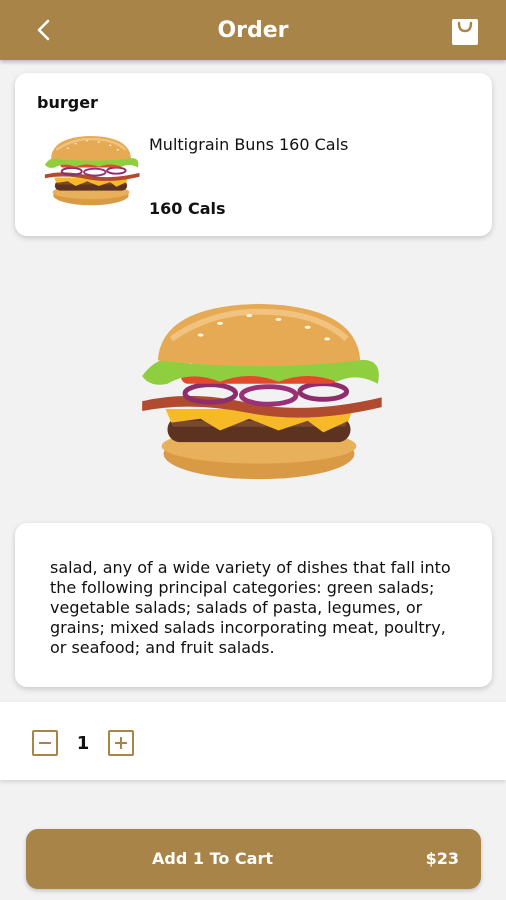 The image size is (506, 900). I want to click on shopping-bag-icon, so click(465, 32).